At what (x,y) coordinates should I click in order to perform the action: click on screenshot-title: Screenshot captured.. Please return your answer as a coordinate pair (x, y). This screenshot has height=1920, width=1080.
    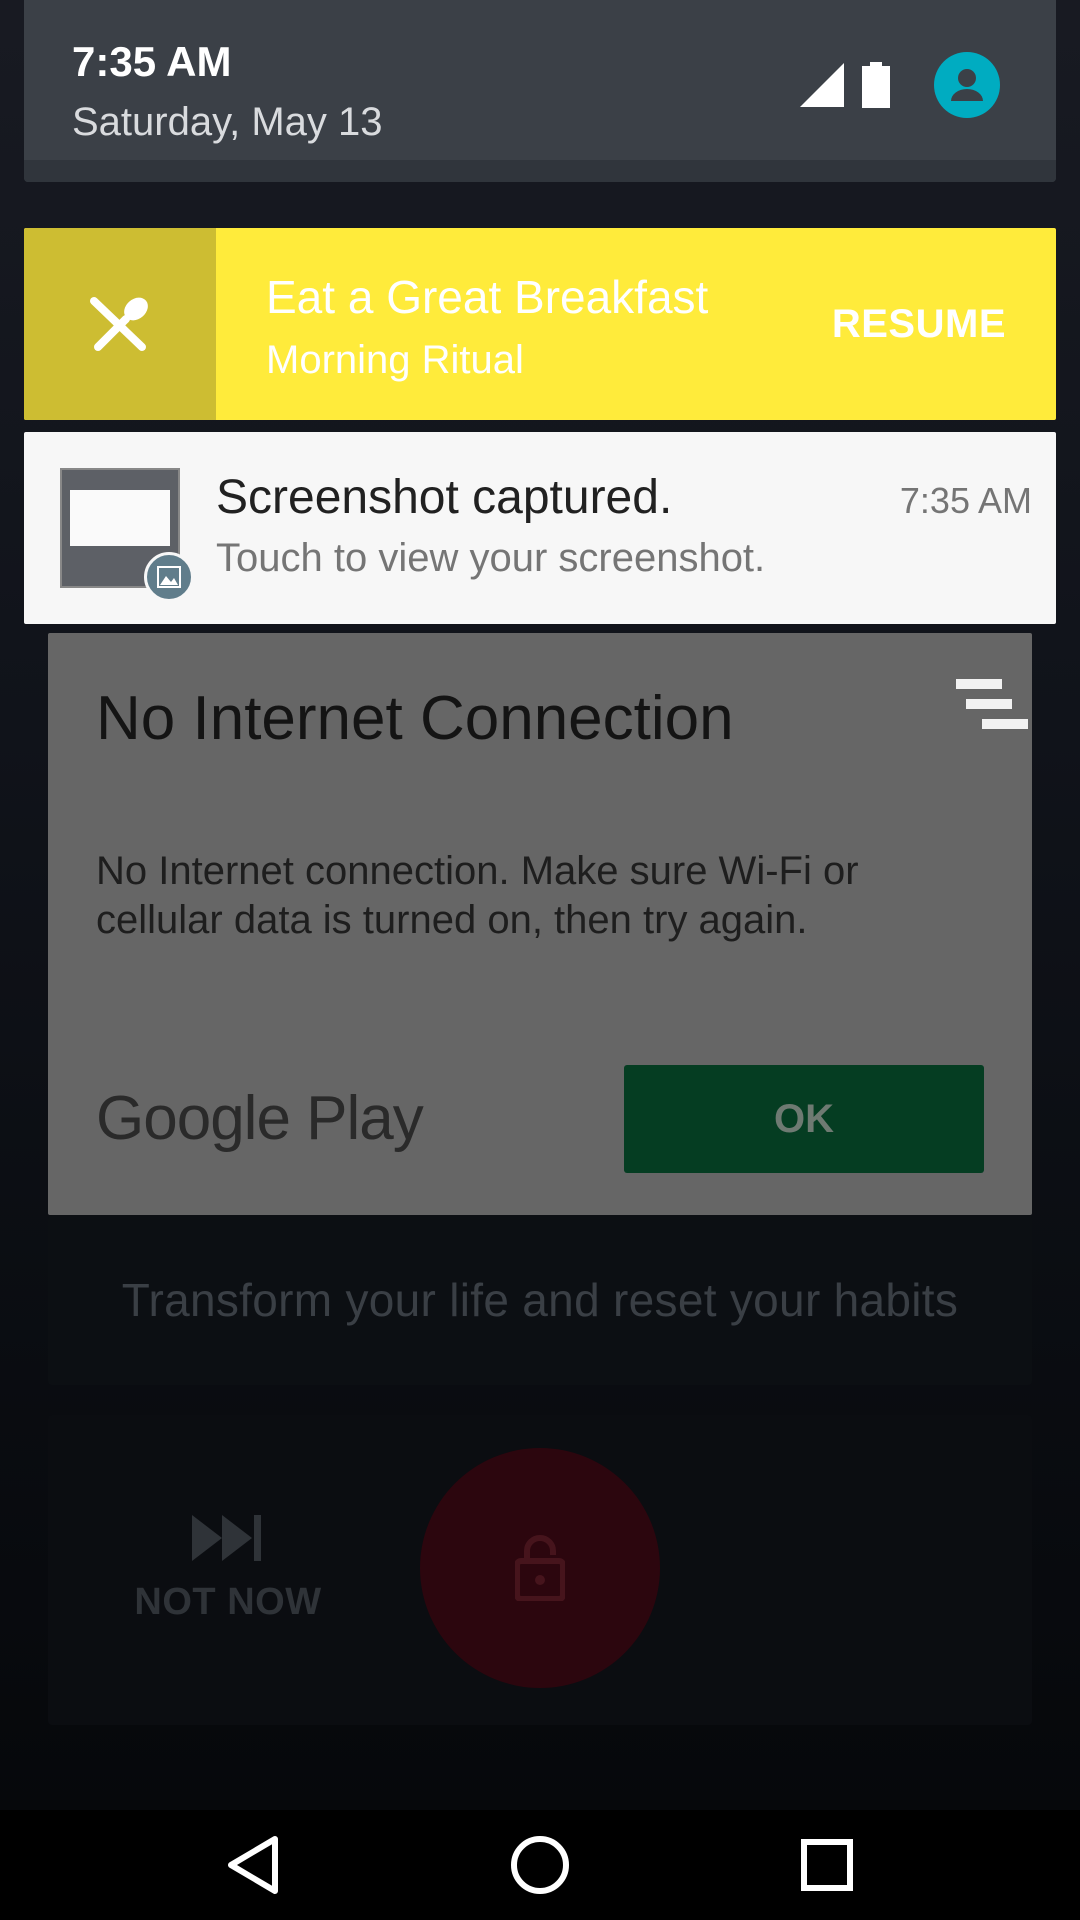
    Looking at the image, I should click on (444, 497).